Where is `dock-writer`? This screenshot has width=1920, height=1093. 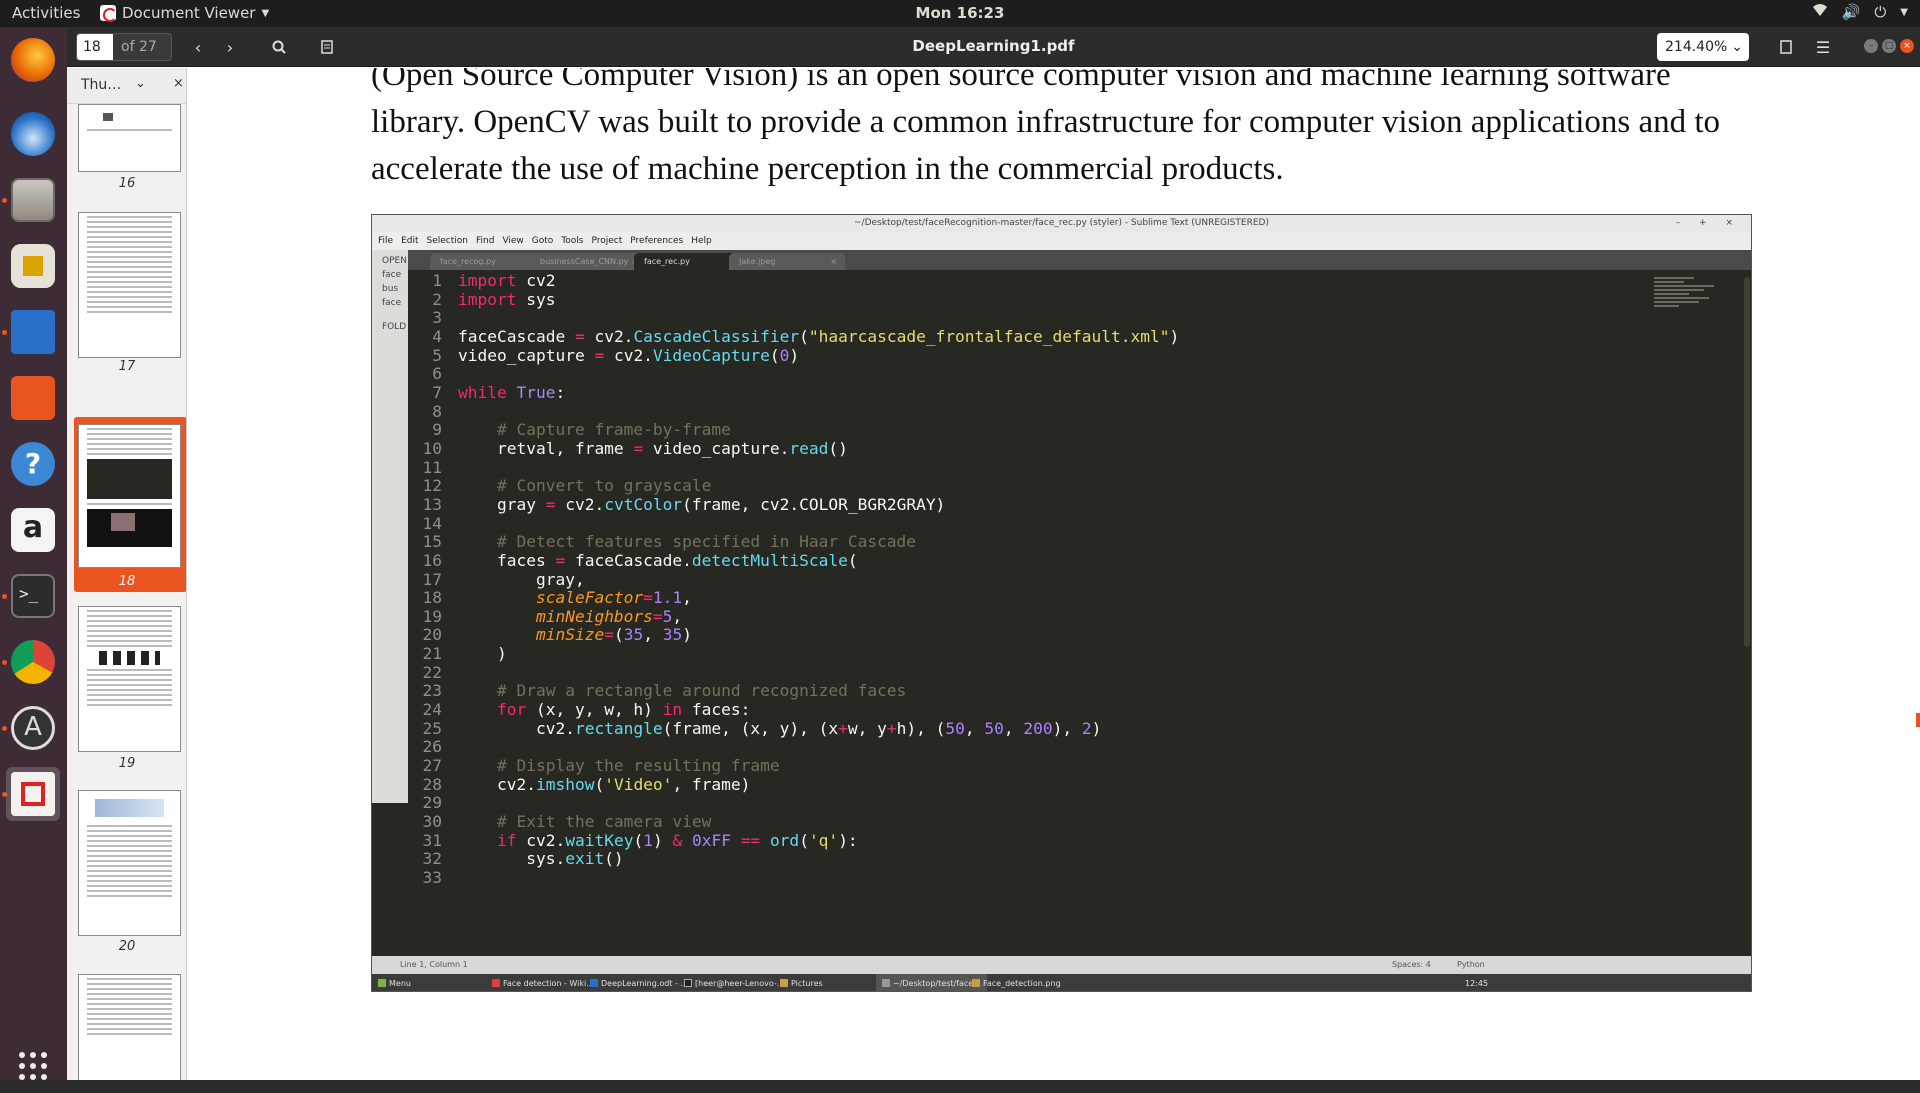 dock-writer is located at coordinates (33, 332).